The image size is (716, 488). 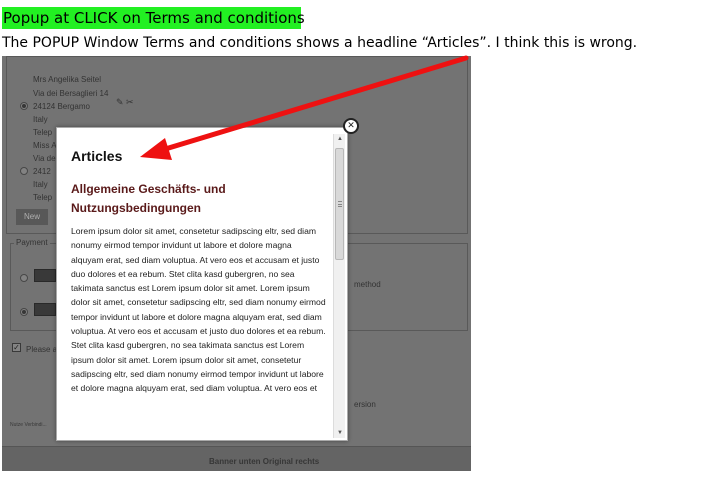 I want to click on scroll-up-icon: ▲, so click(x=340, y=139).